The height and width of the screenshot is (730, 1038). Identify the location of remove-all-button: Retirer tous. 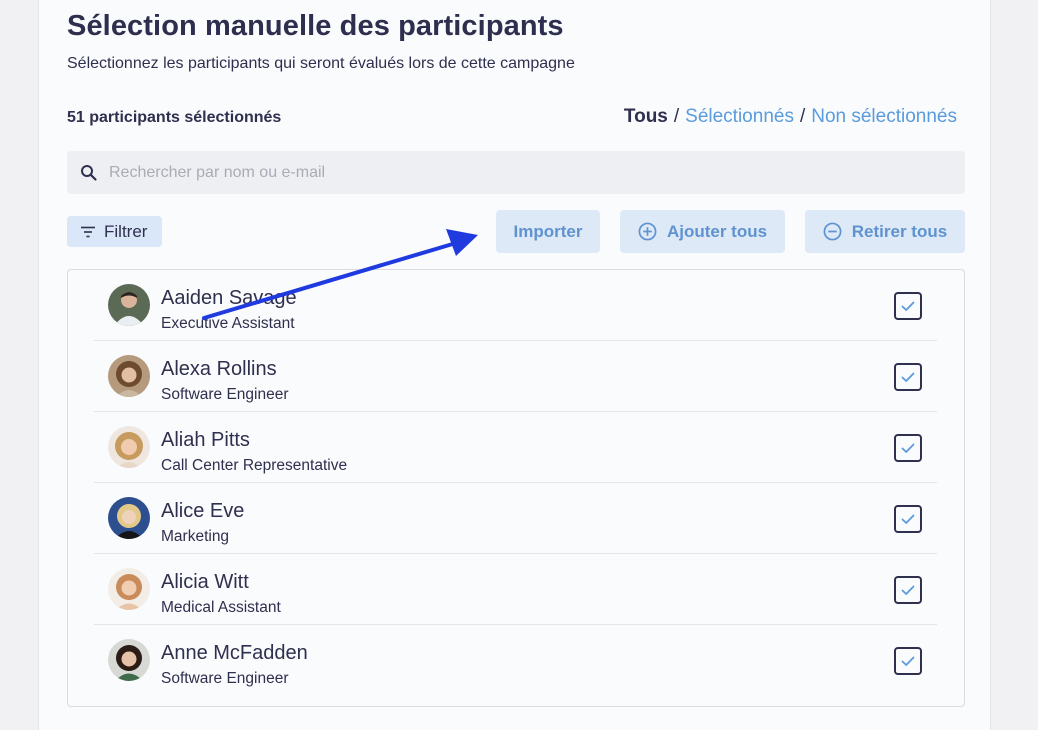
(885, 231).